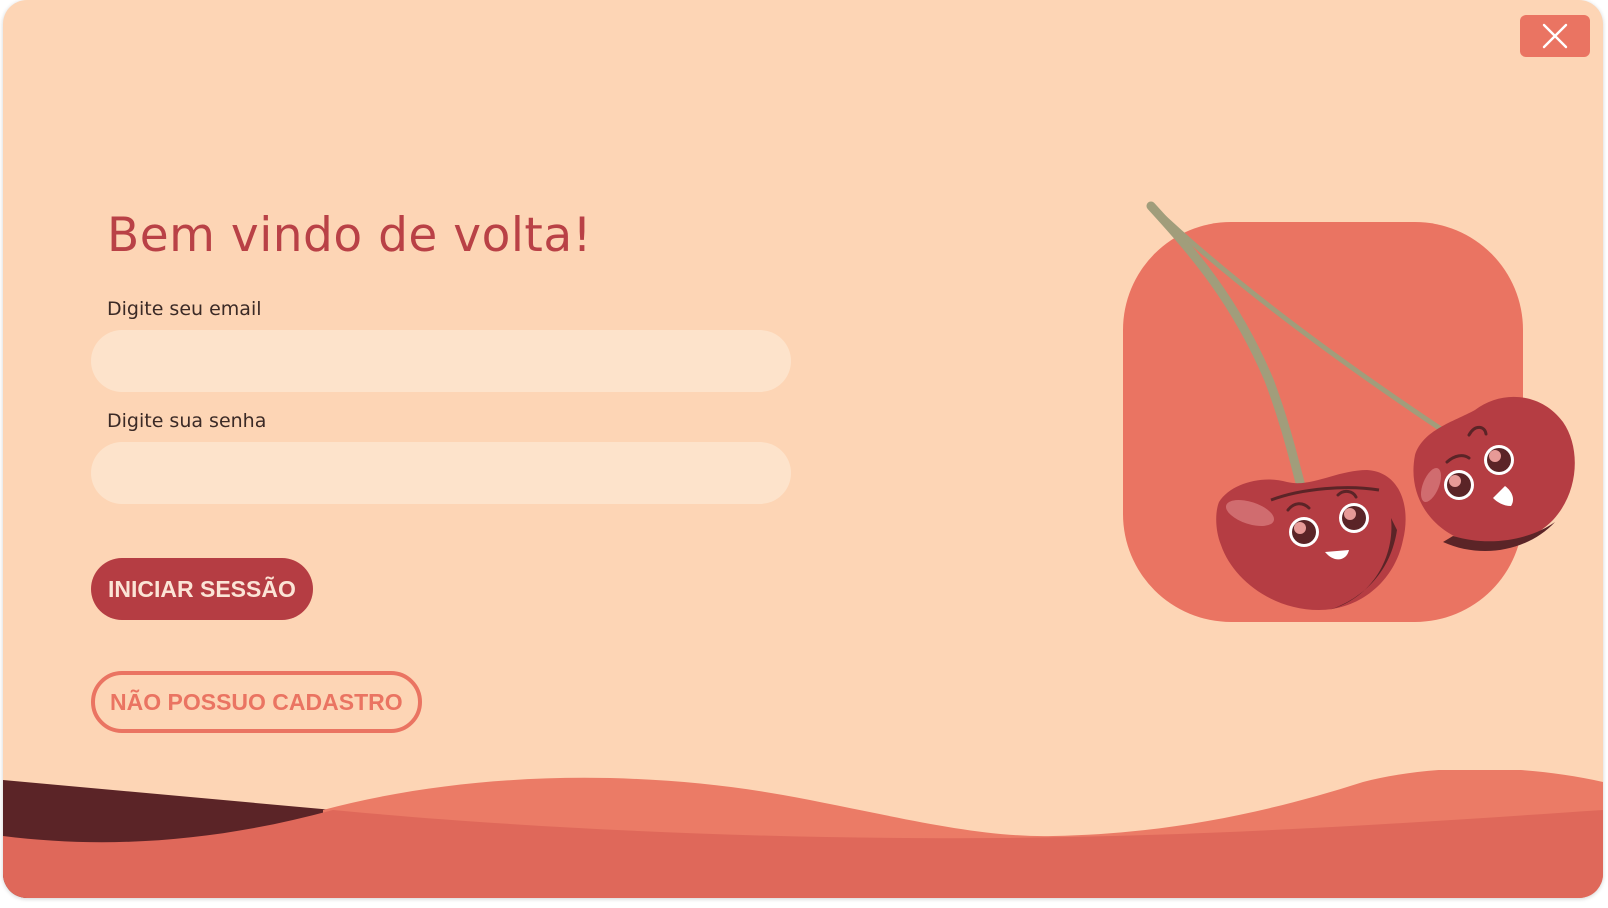 This screenshot has height=908, width=1608. What do you see at coordinates (202, 589) in the screenshot?
I see `login-button: INICIAR SESSÃO` at bounding box center [202, 589].